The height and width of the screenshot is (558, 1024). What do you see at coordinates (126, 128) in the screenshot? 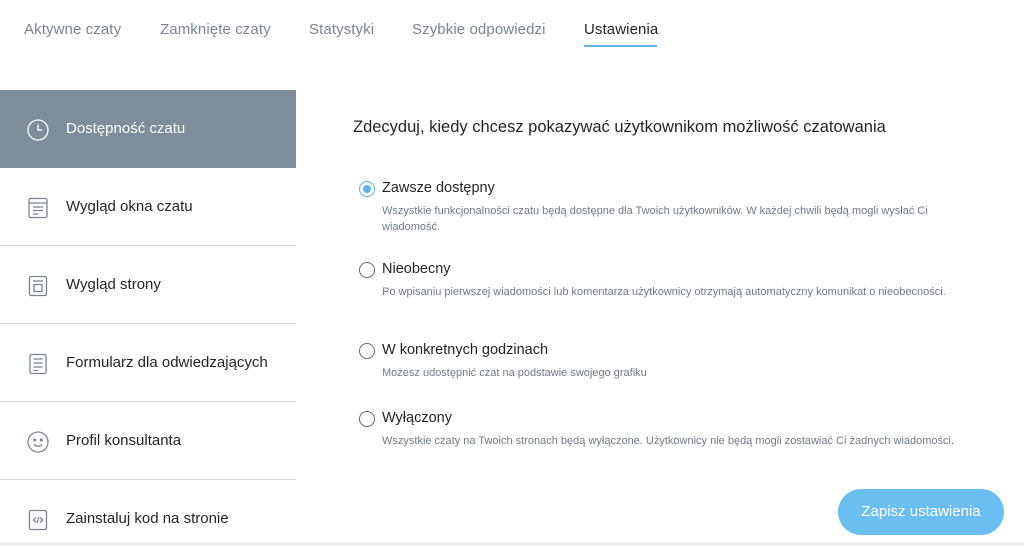
I see `sidebar-item-label: Dostępność czatu` at bounding box center [126, 128].